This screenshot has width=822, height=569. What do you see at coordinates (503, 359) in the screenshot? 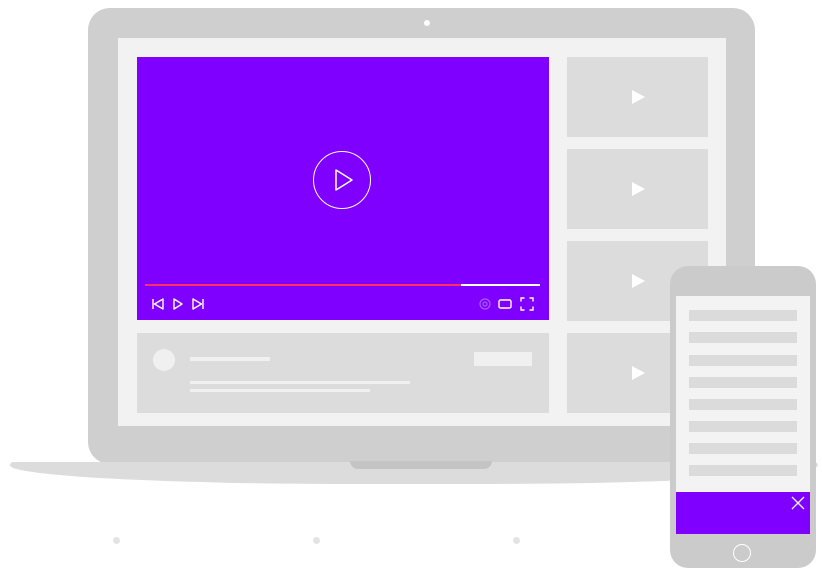
I see `subscribe-button` at bounding box center [503, 359].